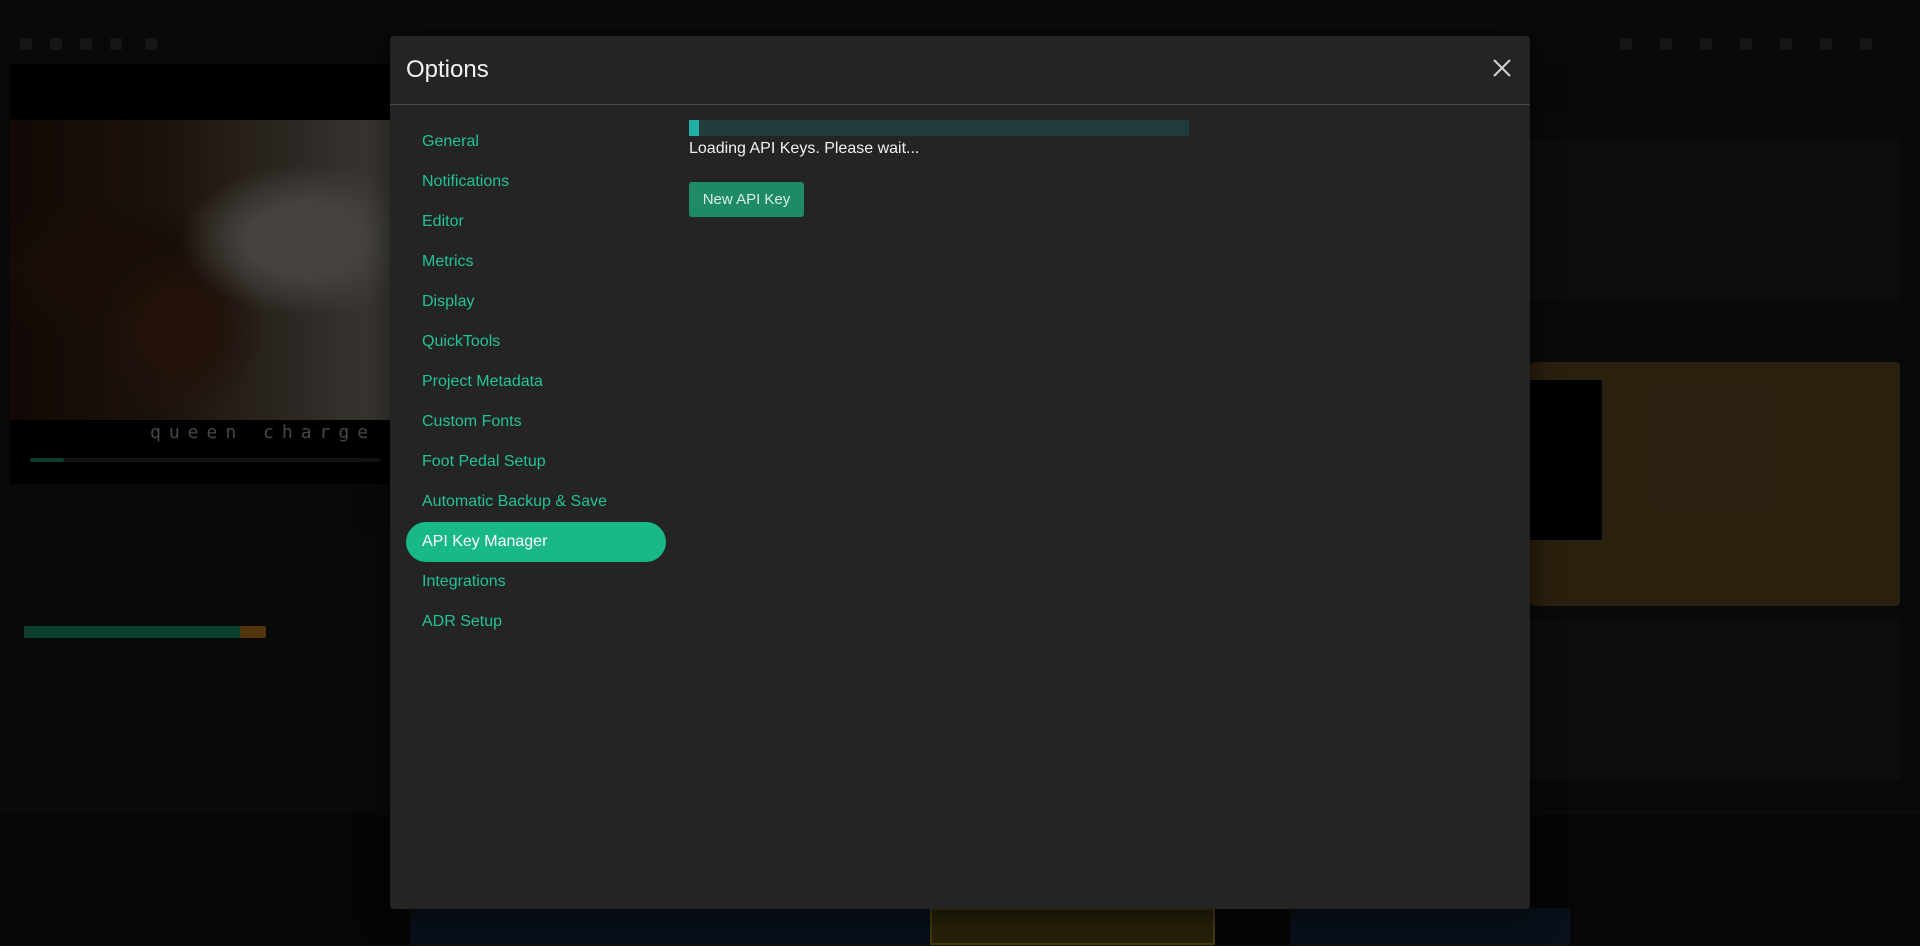 This screenshot has height=946, width=1920. I want to click on nav-item-project-metadata: Project Metadata, so click(536, 382).